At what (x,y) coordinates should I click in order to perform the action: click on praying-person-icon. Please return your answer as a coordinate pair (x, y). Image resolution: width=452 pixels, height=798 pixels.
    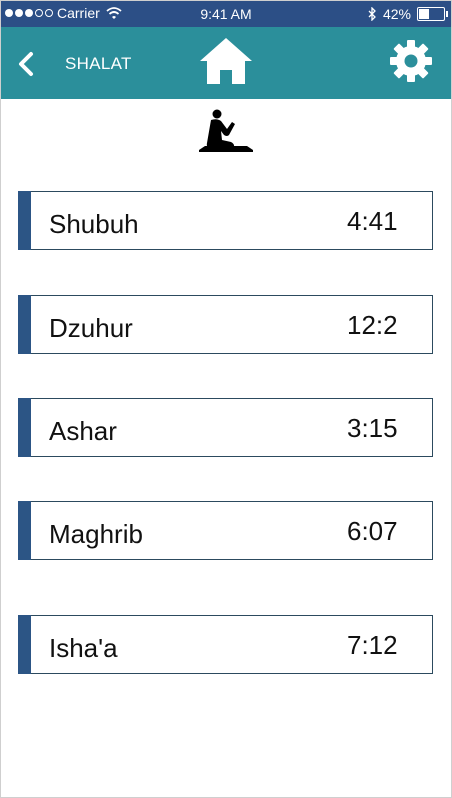
    Looking at the image, I should click on (226, 130).